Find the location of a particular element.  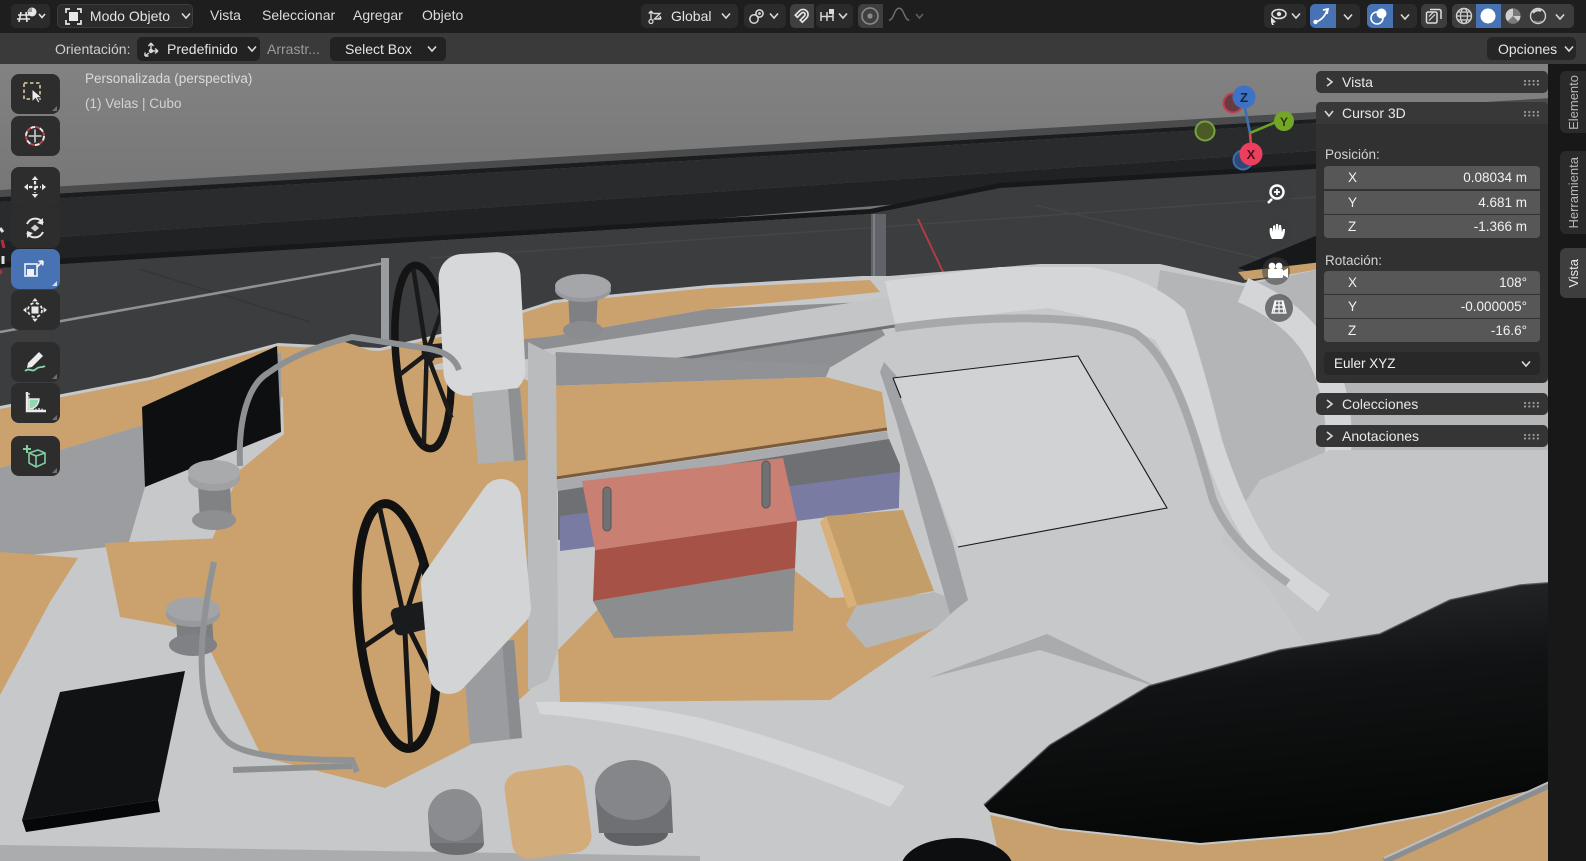

svg-text: Y is located at coordinates (1284, 122).